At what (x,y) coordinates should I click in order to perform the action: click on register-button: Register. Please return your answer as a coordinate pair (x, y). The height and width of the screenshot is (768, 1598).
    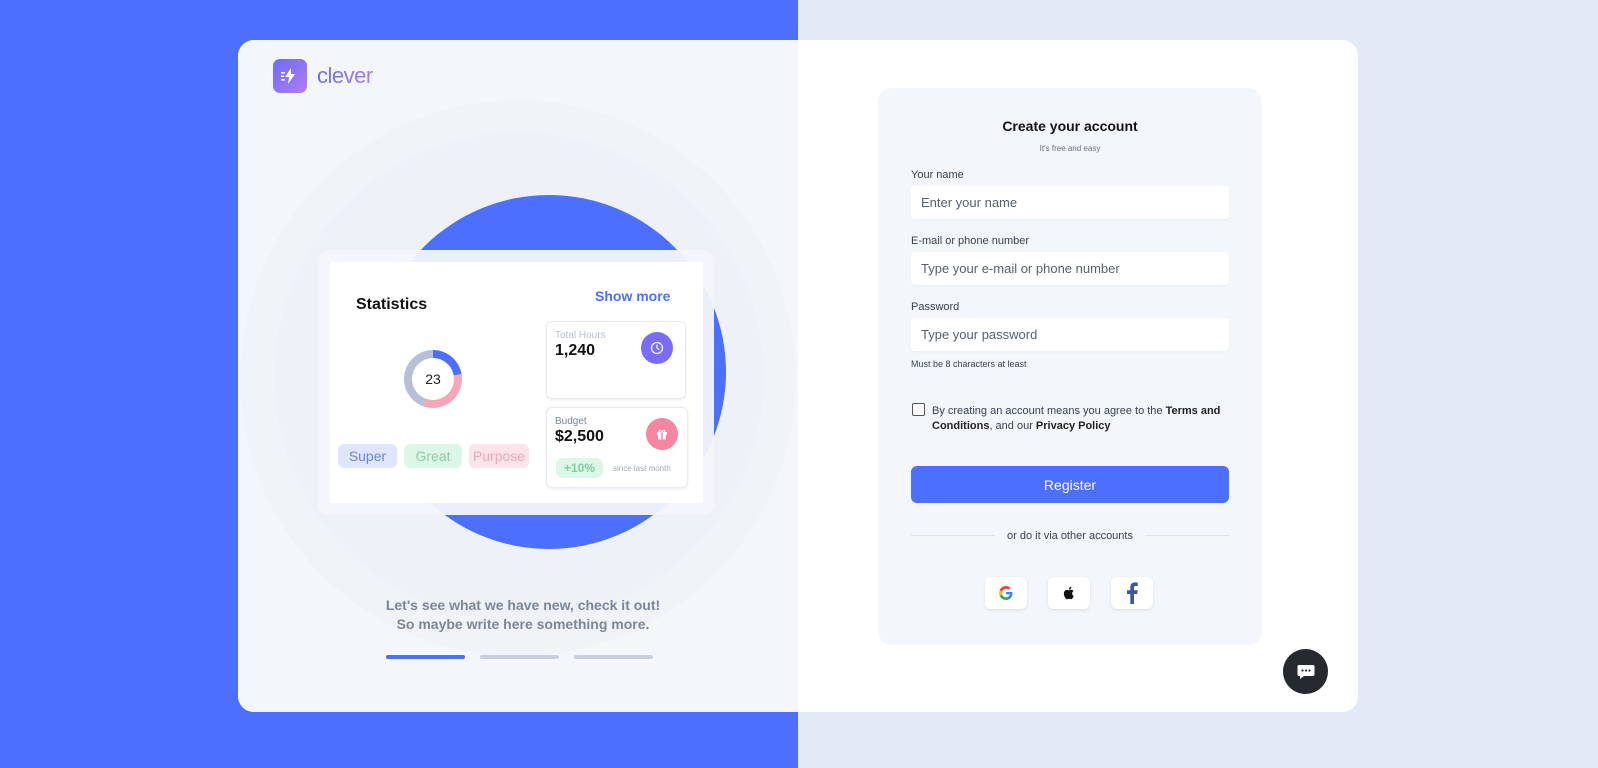
    Looking at the image, I should click on (1070, 484).